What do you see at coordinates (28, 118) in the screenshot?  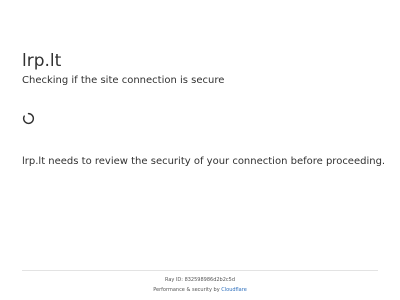 I see `loading-spinner-icon` at bounding box center [28, 118].